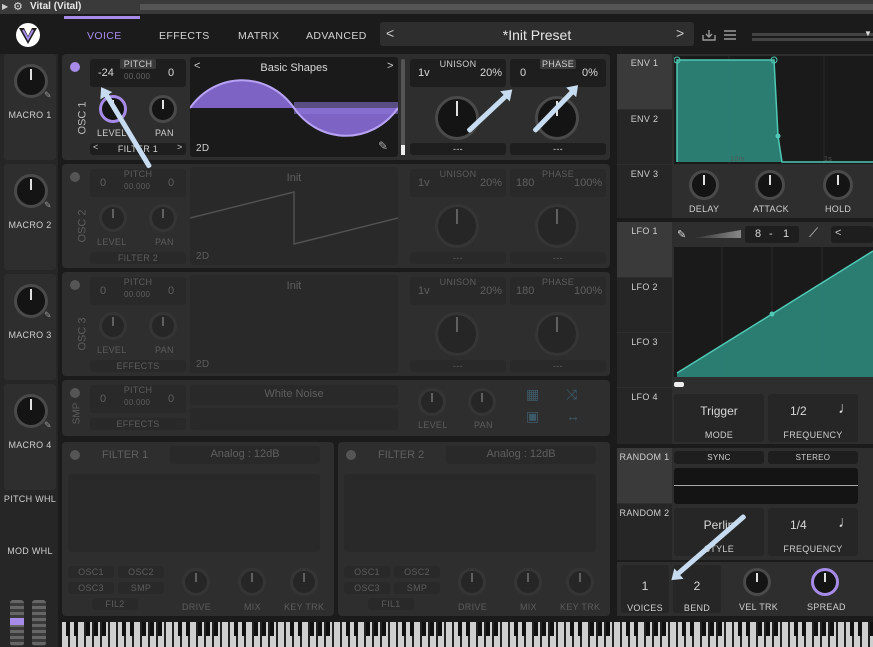 Image resolution: width=873 pixels, height=647 pixels. I want to click on tab-matrix: MATRIX, so click(258, 36).